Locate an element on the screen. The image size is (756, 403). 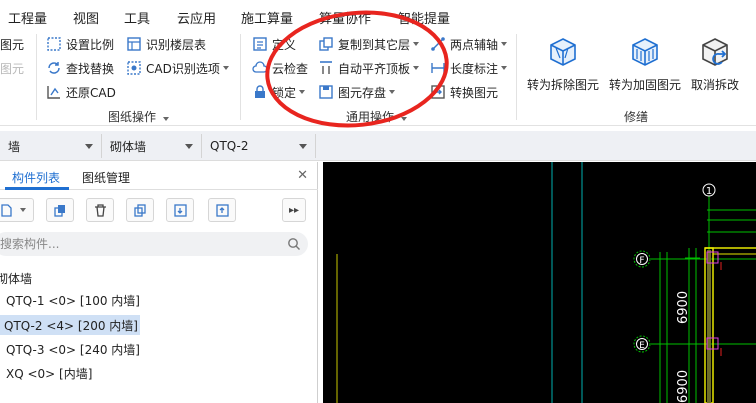
cloud-check-button: 云检查 is located at coordinates (280, 68).